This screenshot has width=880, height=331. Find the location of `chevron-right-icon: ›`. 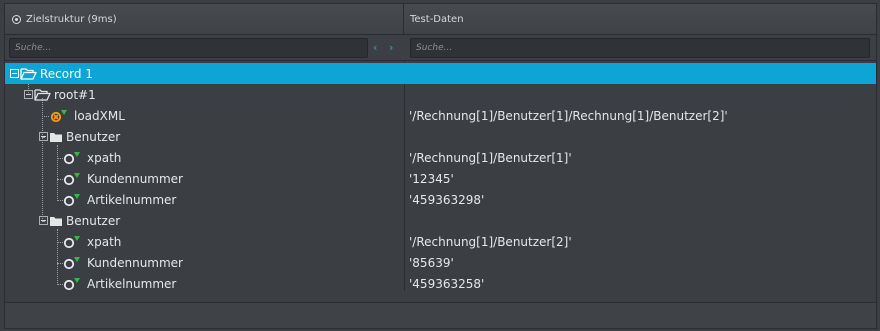

chevron-right-icon: › is located at coordinates (391, 47).